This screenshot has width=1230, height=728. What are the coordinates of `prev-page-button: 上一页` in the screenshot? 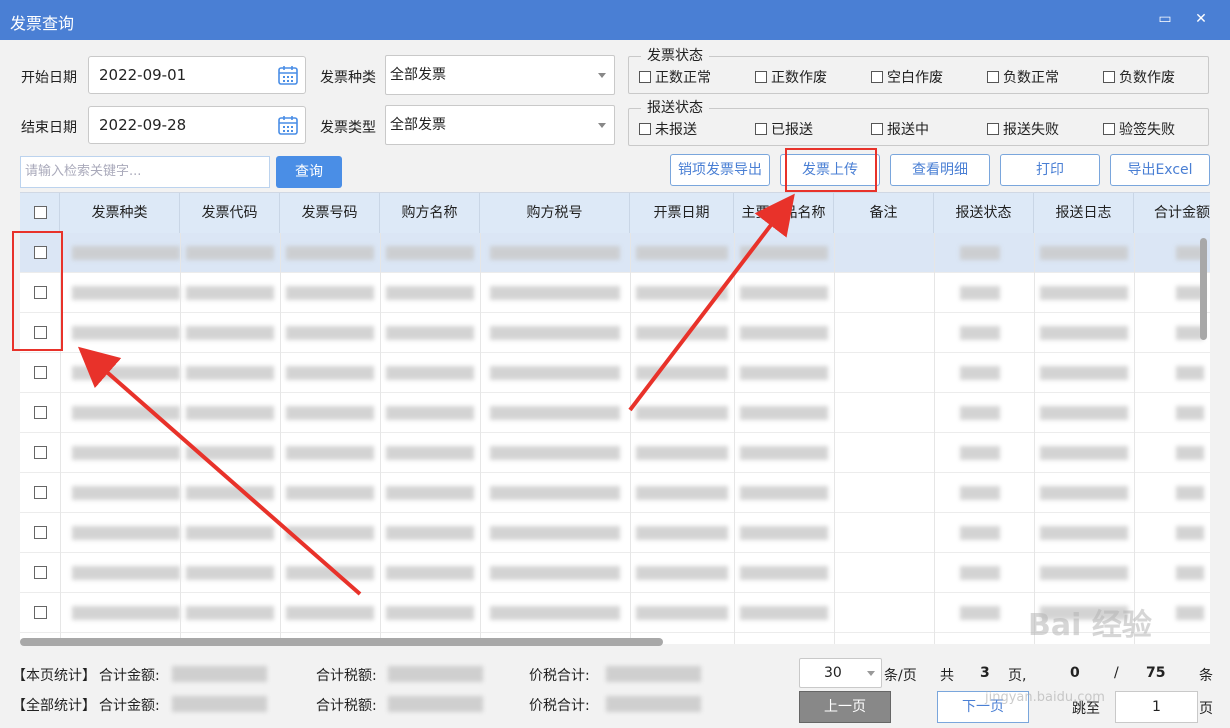 It's located at (845, 707).